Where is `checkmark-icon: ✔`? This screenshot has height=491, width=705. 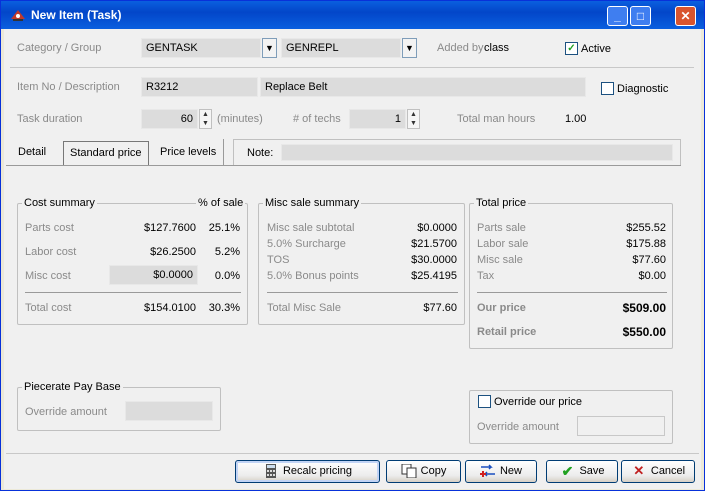
checkmark-icon: ✔ is located at coordinates (567, 471).